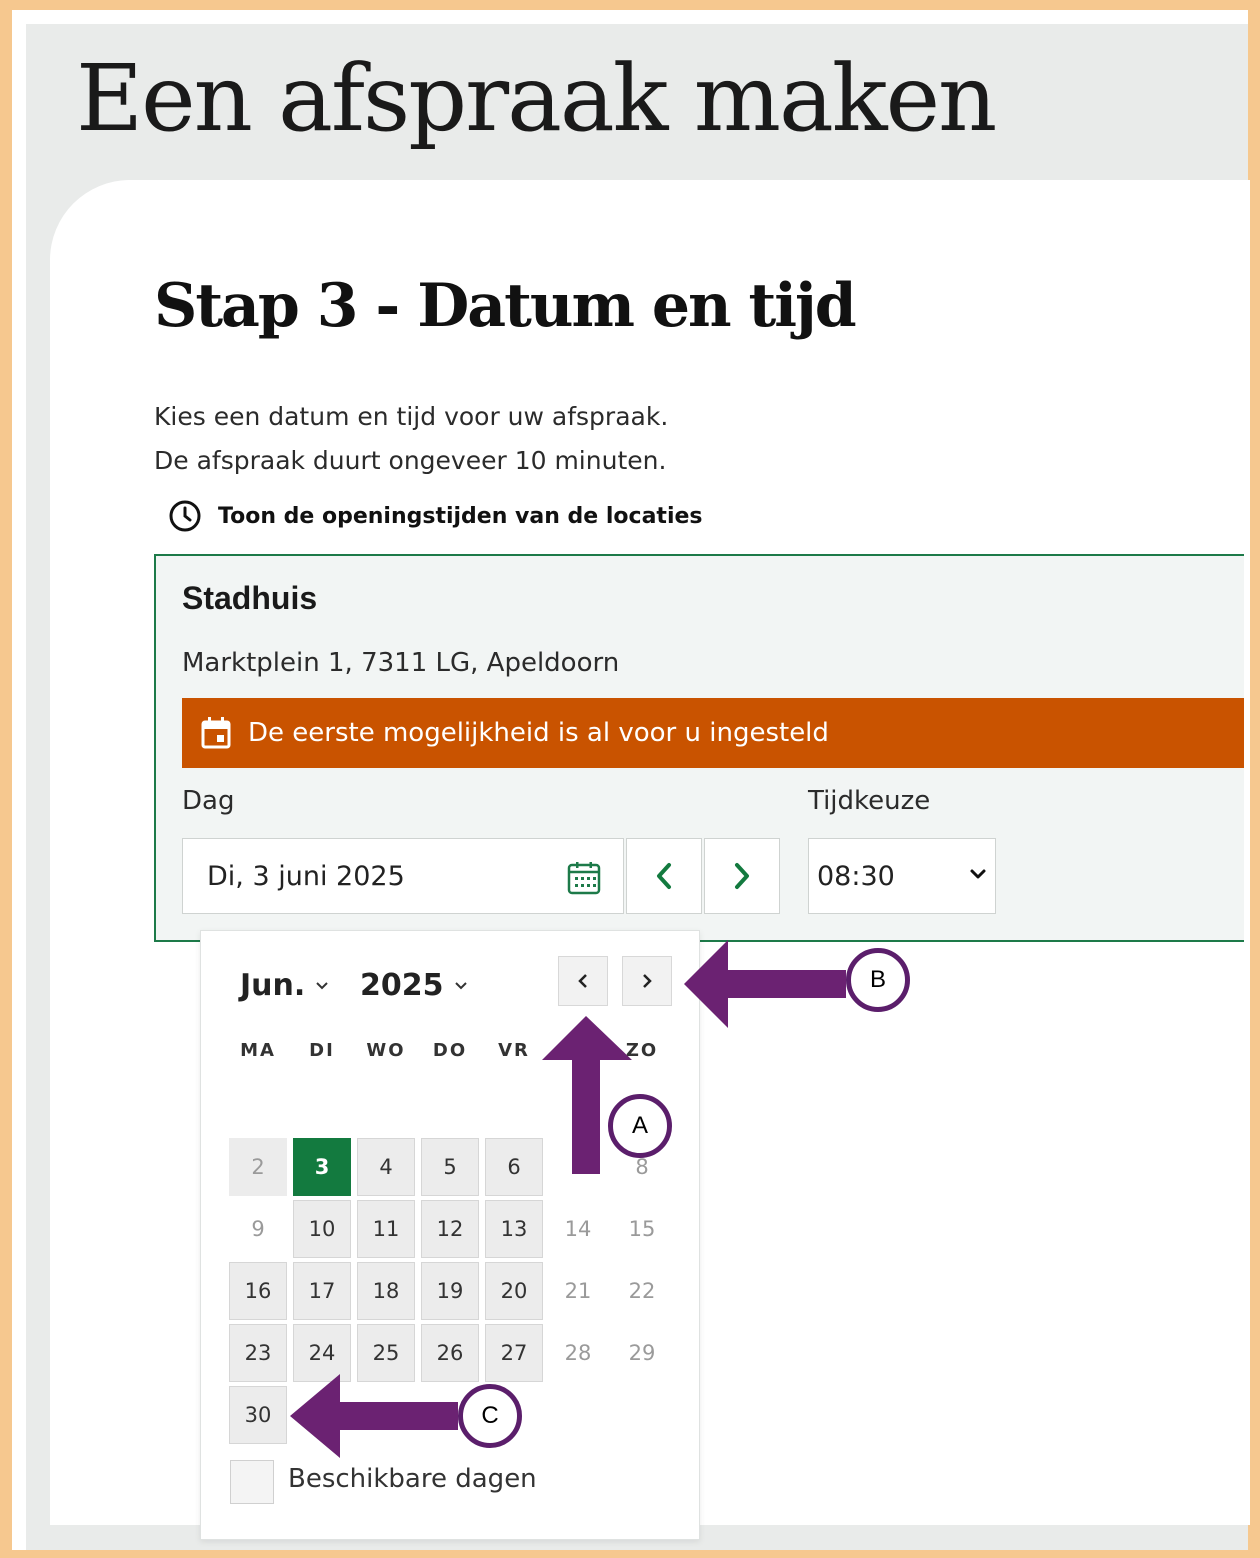 The image size is (1260, 1558). Describe the element at coordinates (765, 984) in the screenshot. I see `arrow-b` at that location.